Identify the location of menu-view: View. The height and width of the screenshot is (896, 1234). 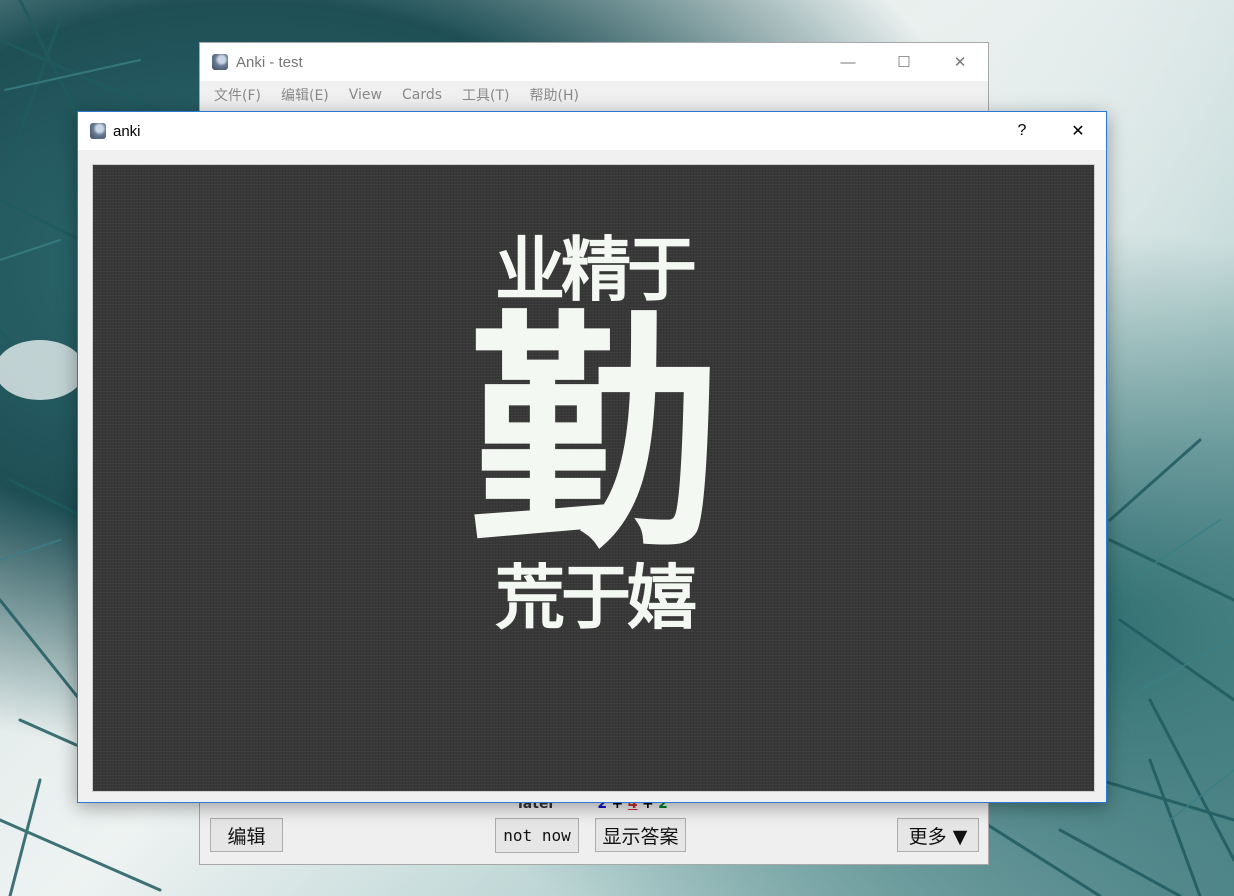
(365, 95).